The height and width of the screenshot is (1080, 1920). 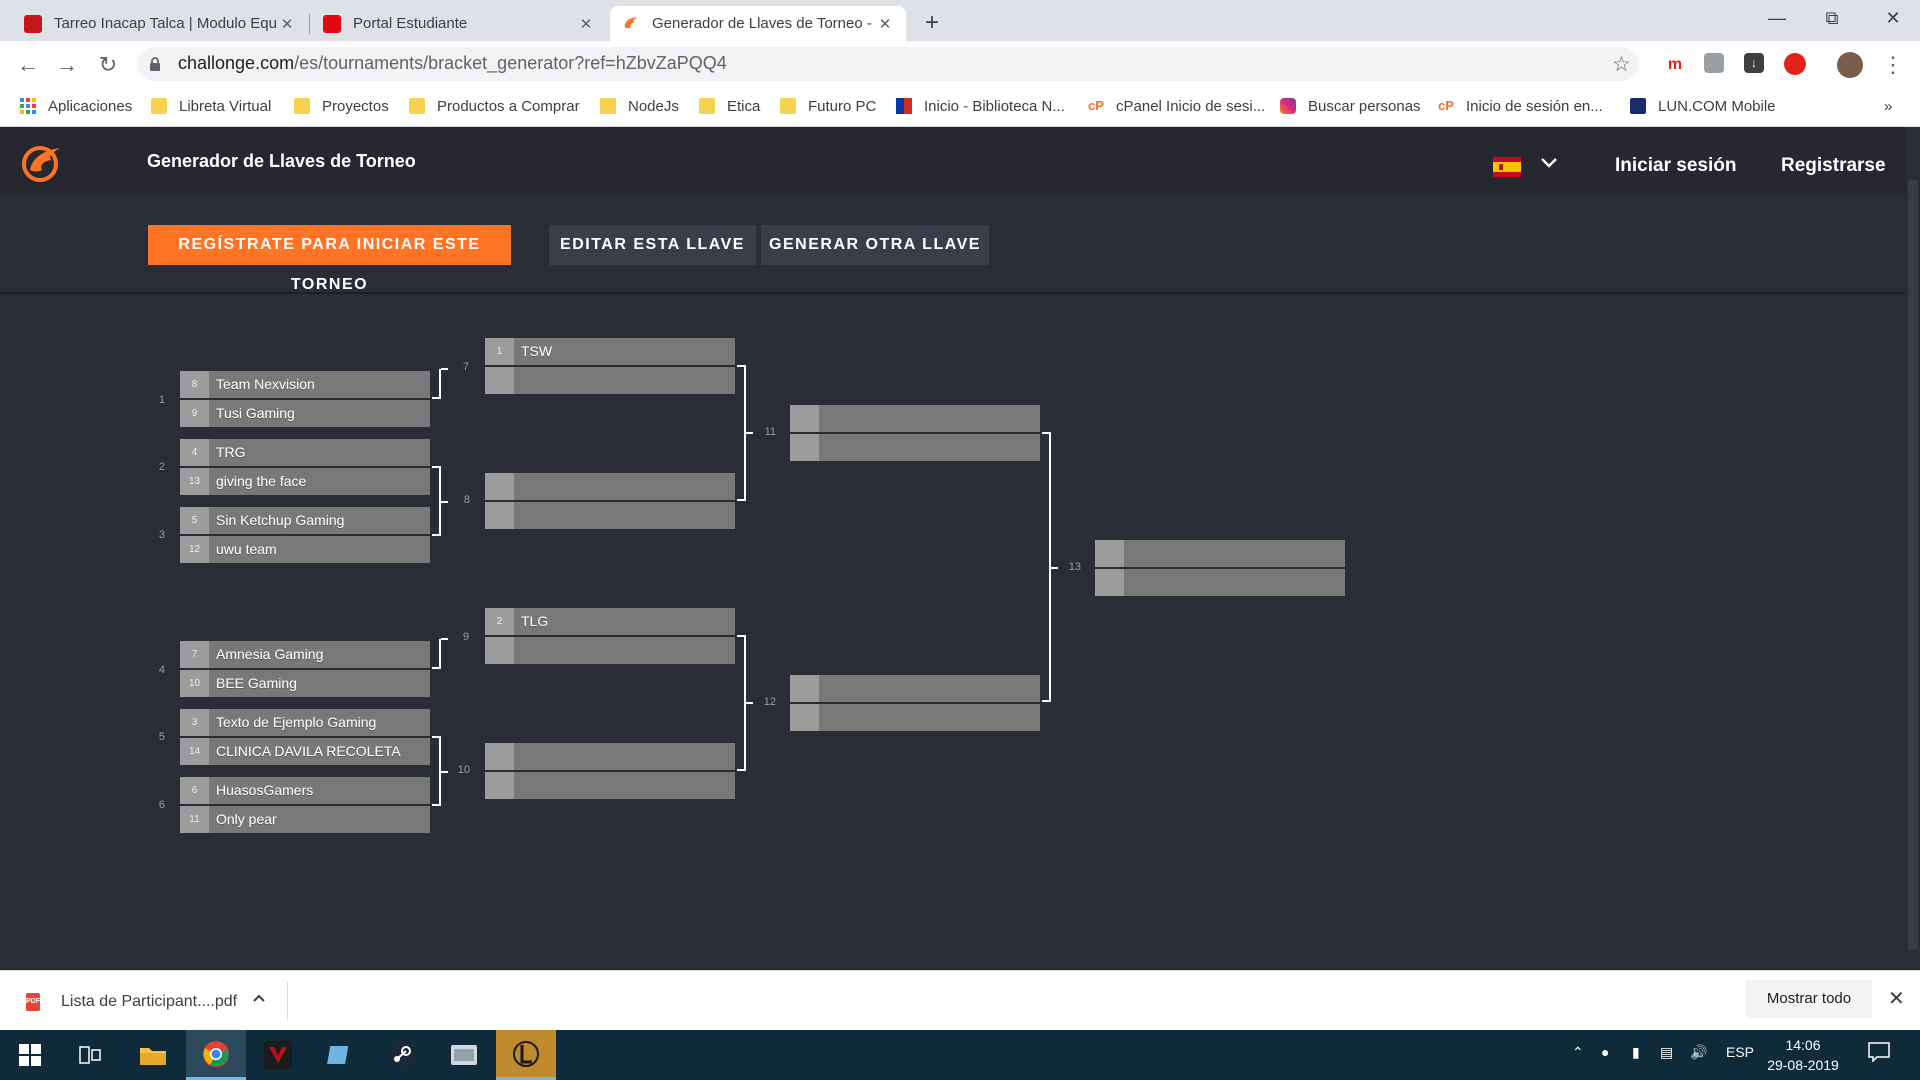 What do you see at coordinates (194, 452) in the screenshot?
I see `seed: 4` at bounding box center [194, 452].